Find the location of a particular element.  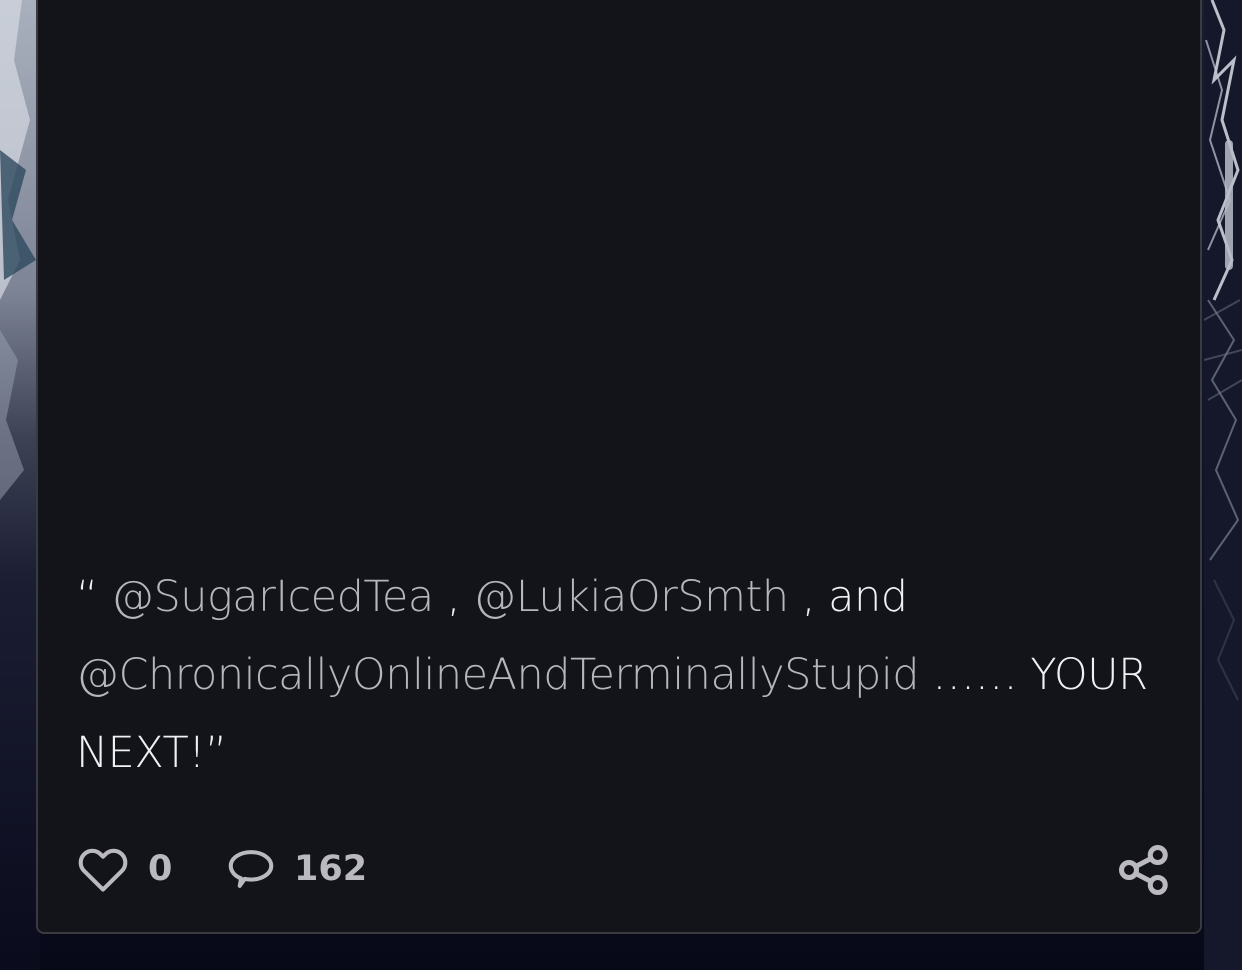

page-scrollbar-thumb is located at coordinates (1229, 205).